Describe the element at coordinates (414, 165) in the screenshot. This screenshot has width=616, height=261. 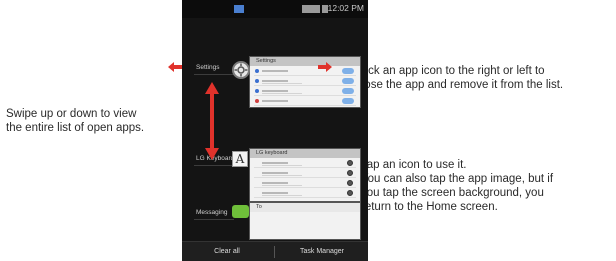
I see `note-line: Tap an icon to use it.` at that location.